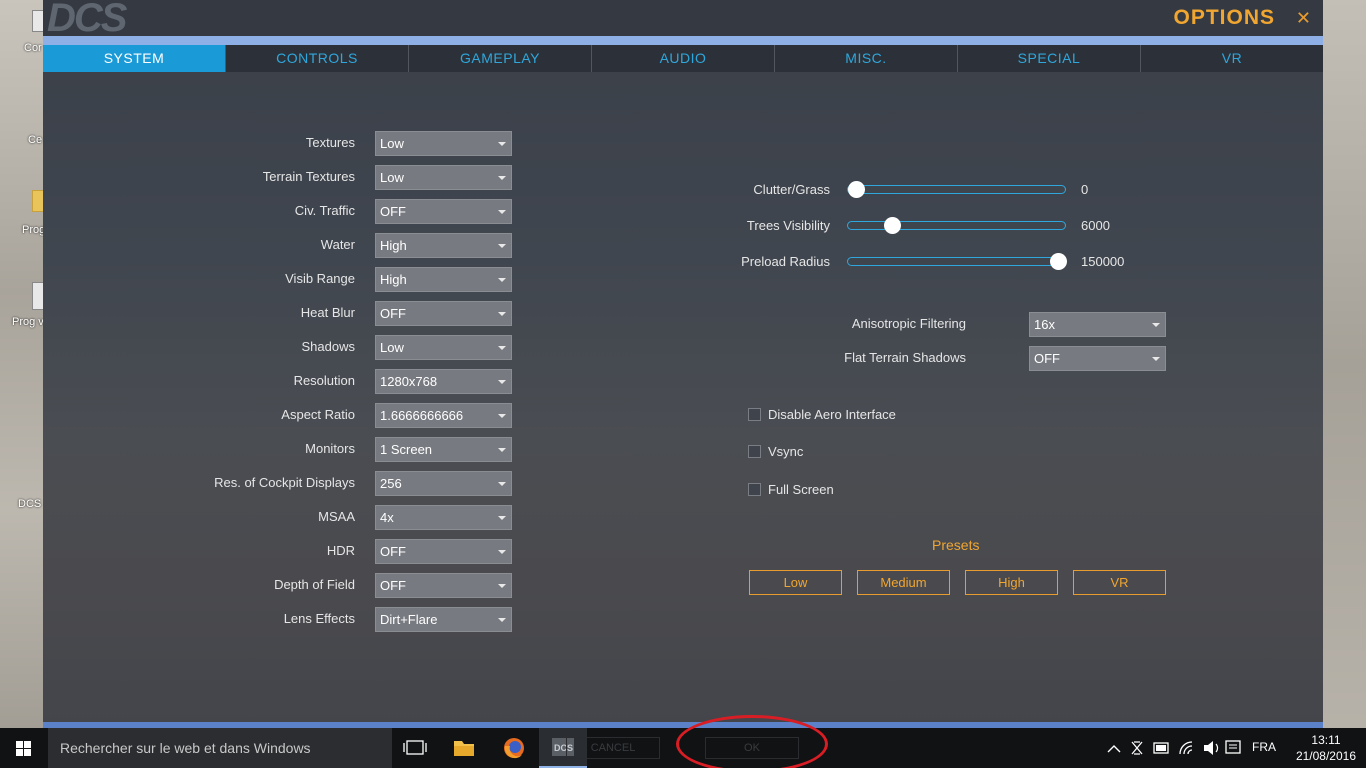  I want to click on slider-value: 6000, so click(1095, 225).